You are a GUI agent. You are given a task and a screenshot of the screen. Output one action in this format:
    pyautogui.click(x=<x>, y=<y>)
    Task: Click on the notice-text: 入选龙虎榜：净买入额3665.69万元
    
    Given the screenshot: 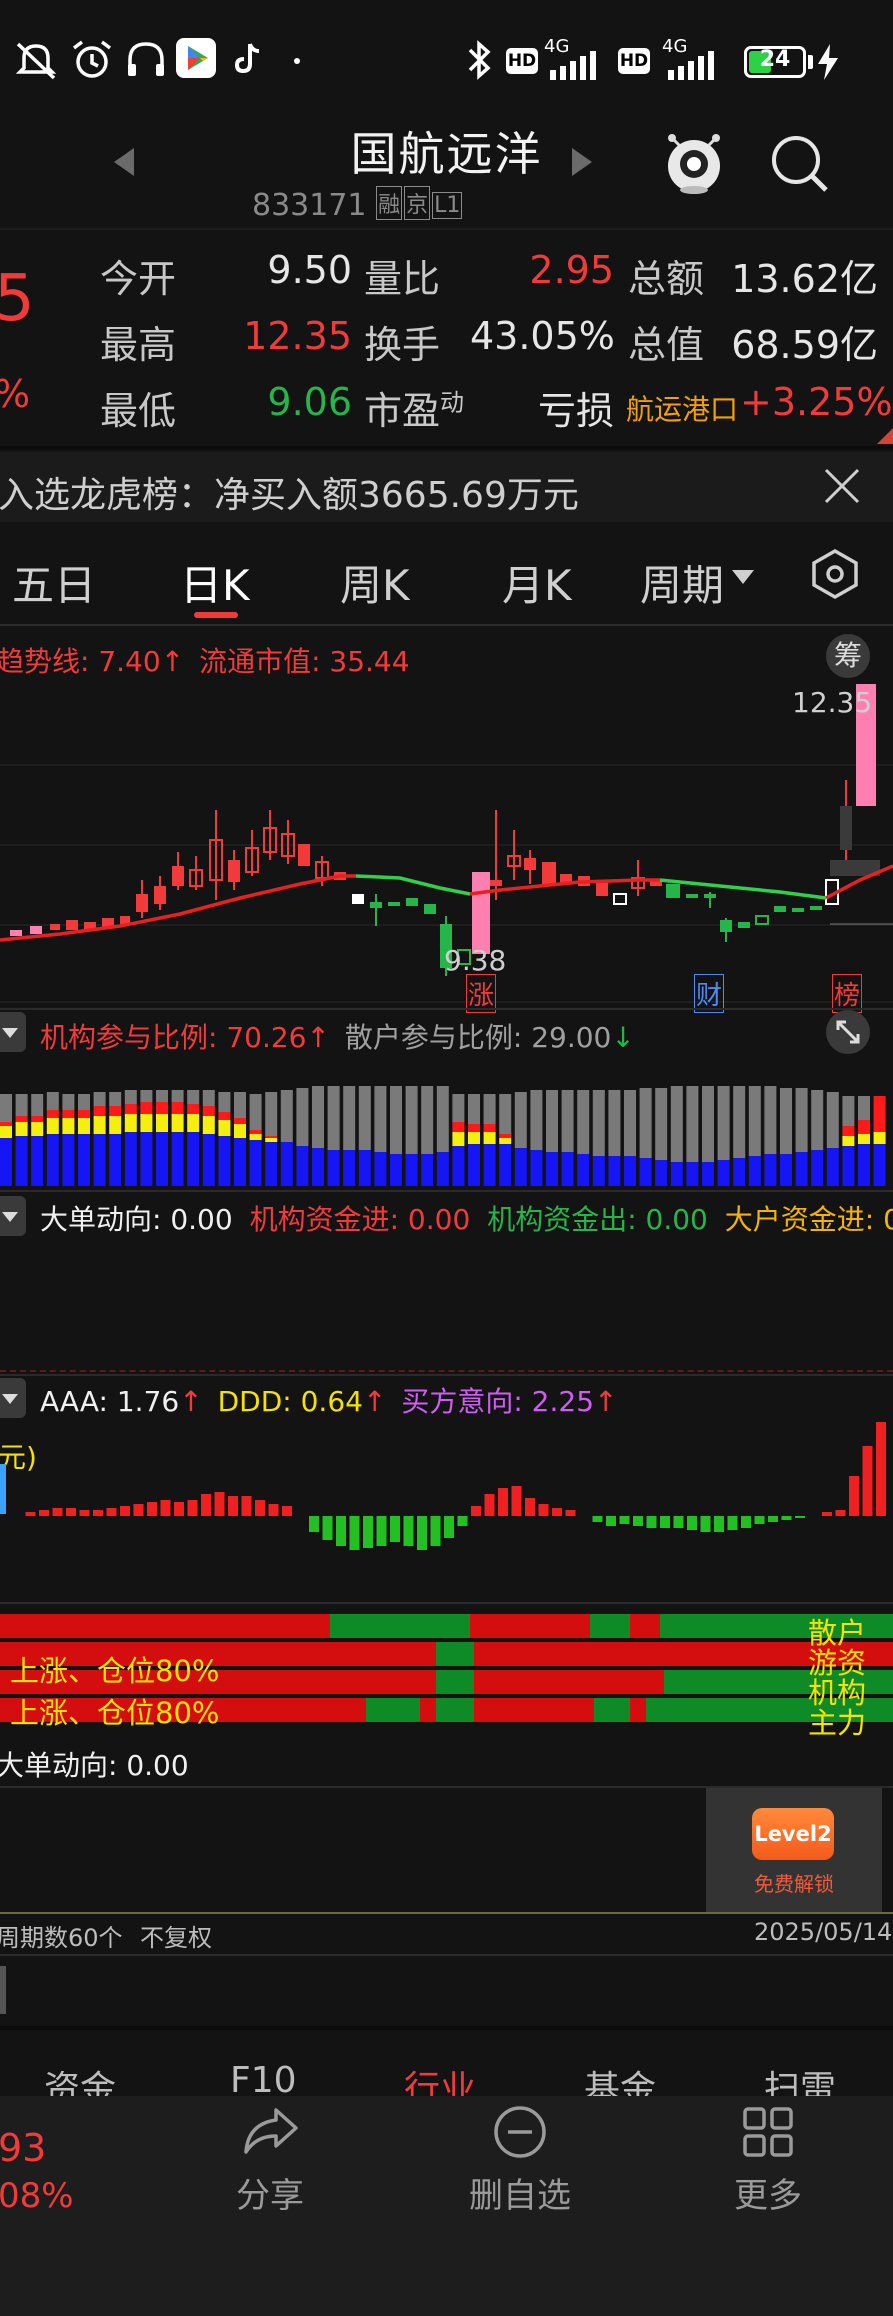 What is the action you would take?
    pyautogui.click(x=289, y=495)
    